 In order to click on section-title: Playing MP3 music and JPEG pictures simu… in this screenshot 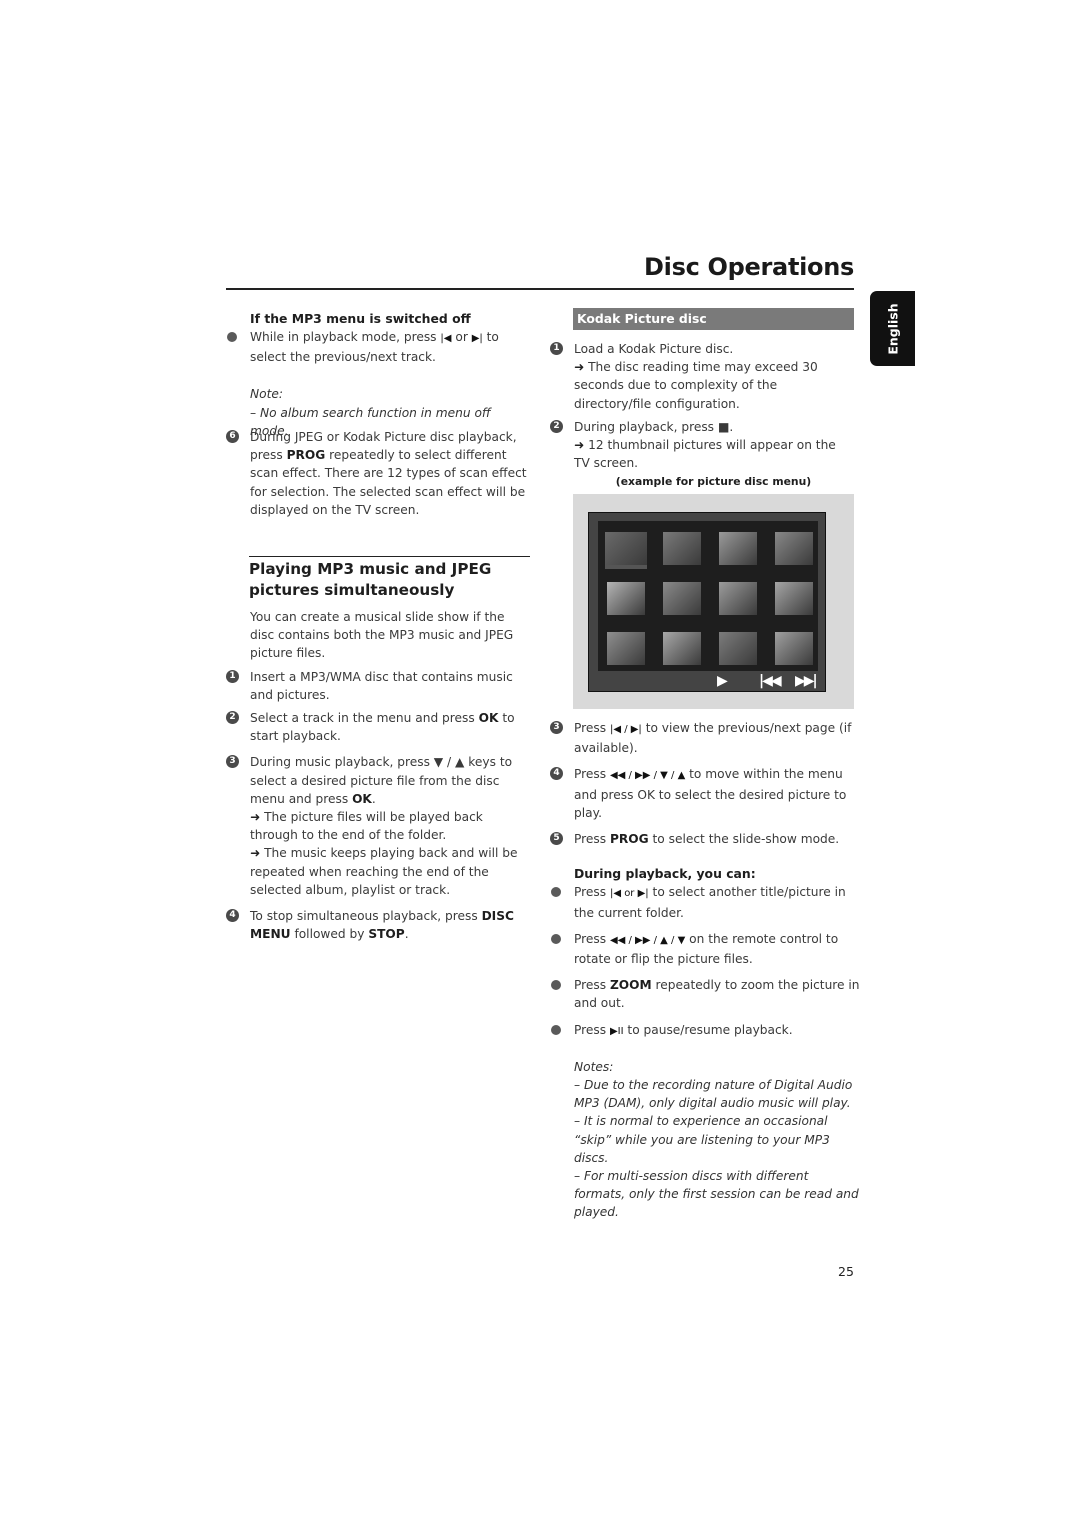, I will do `click(370, 579)`.